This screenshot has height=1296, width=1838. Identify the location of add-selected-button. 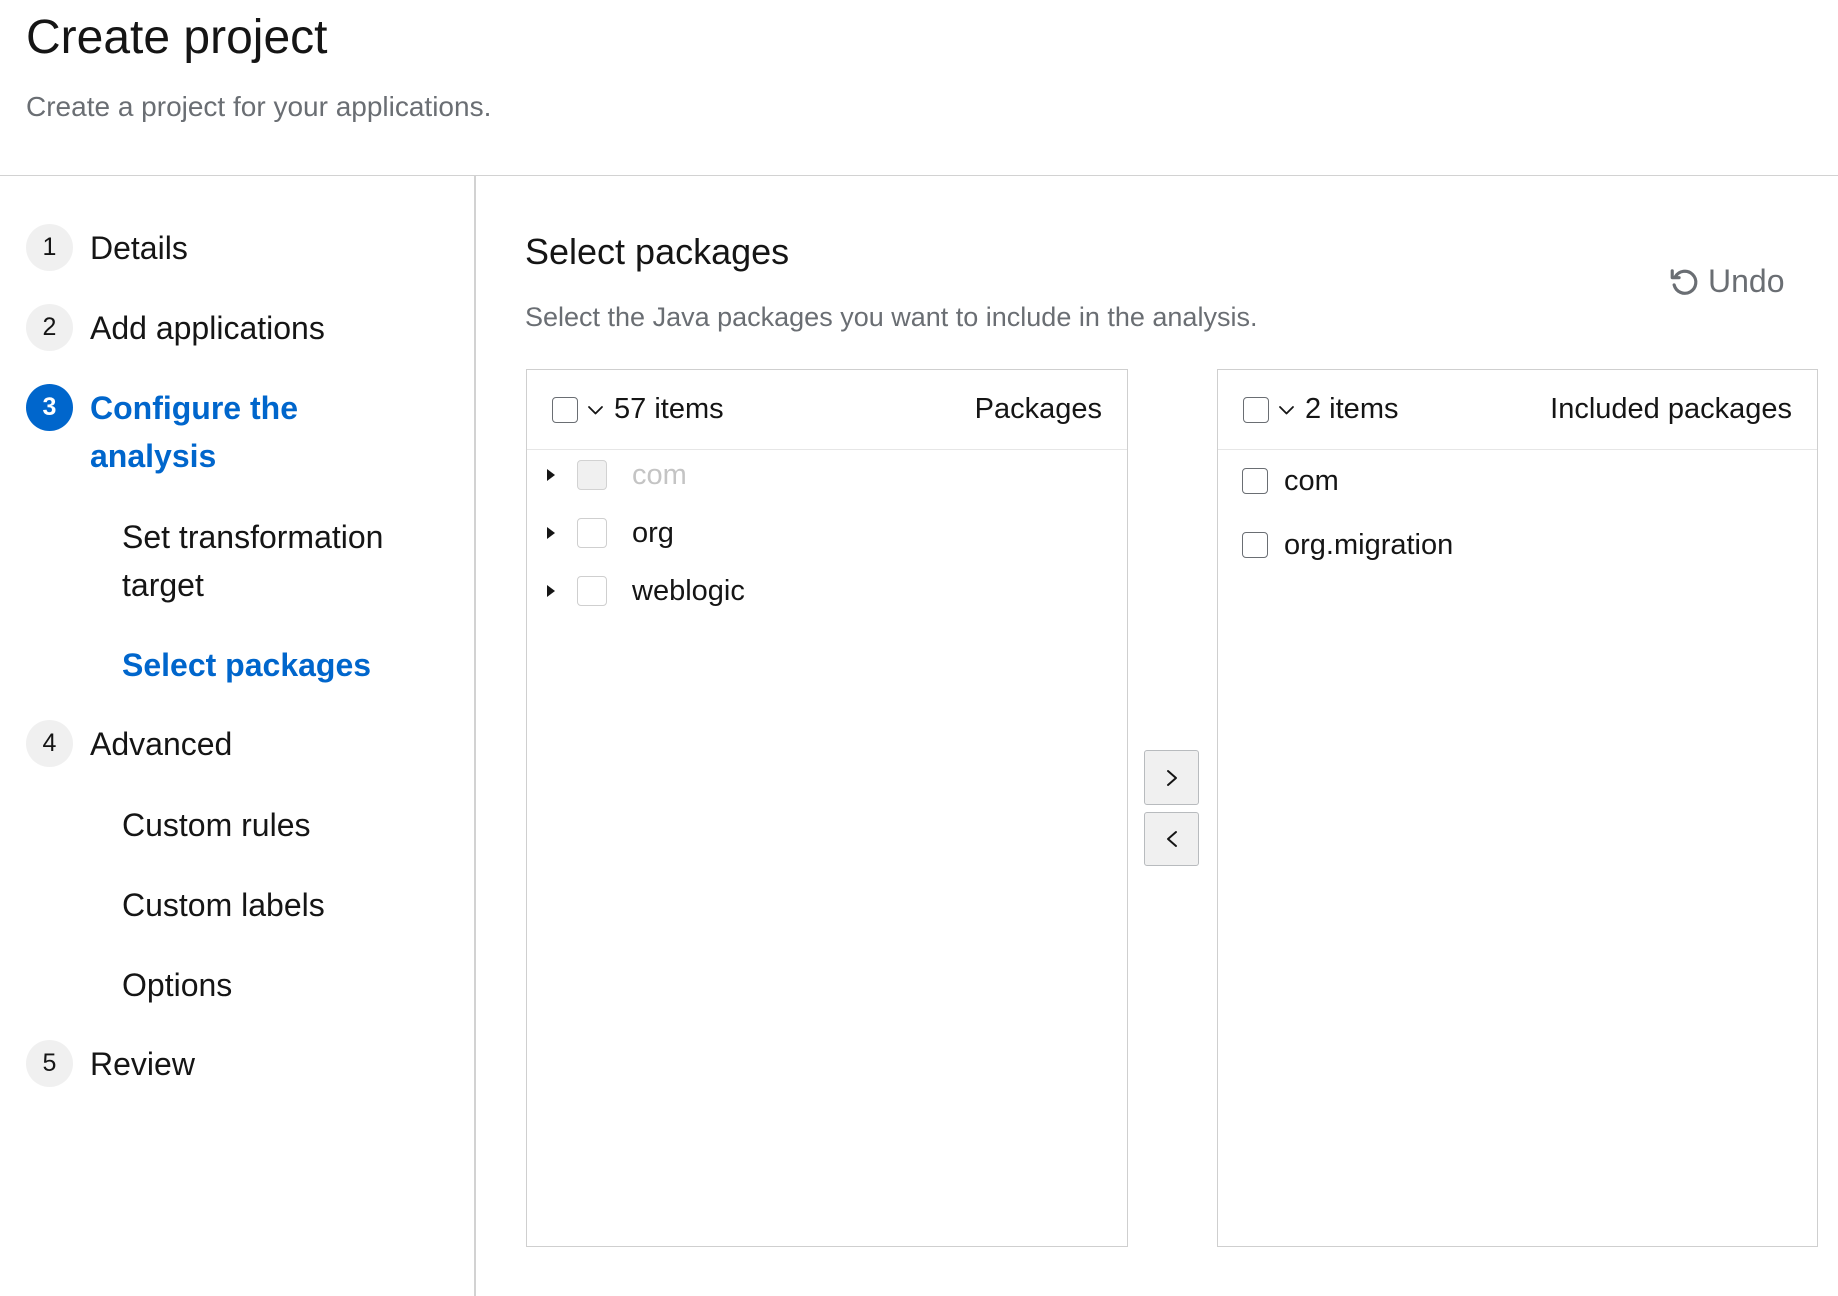
(1171, 777).